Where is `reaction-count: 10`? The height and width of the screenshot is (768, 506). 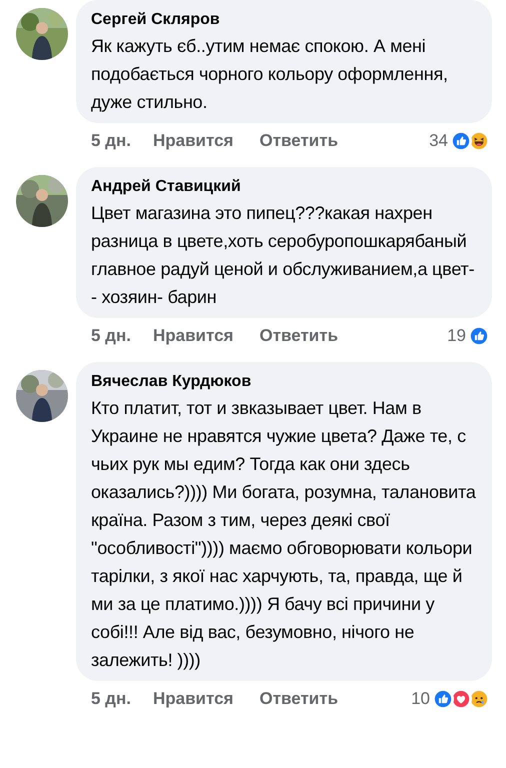
reaction-count: 10 is located at coordinates (420, 699).